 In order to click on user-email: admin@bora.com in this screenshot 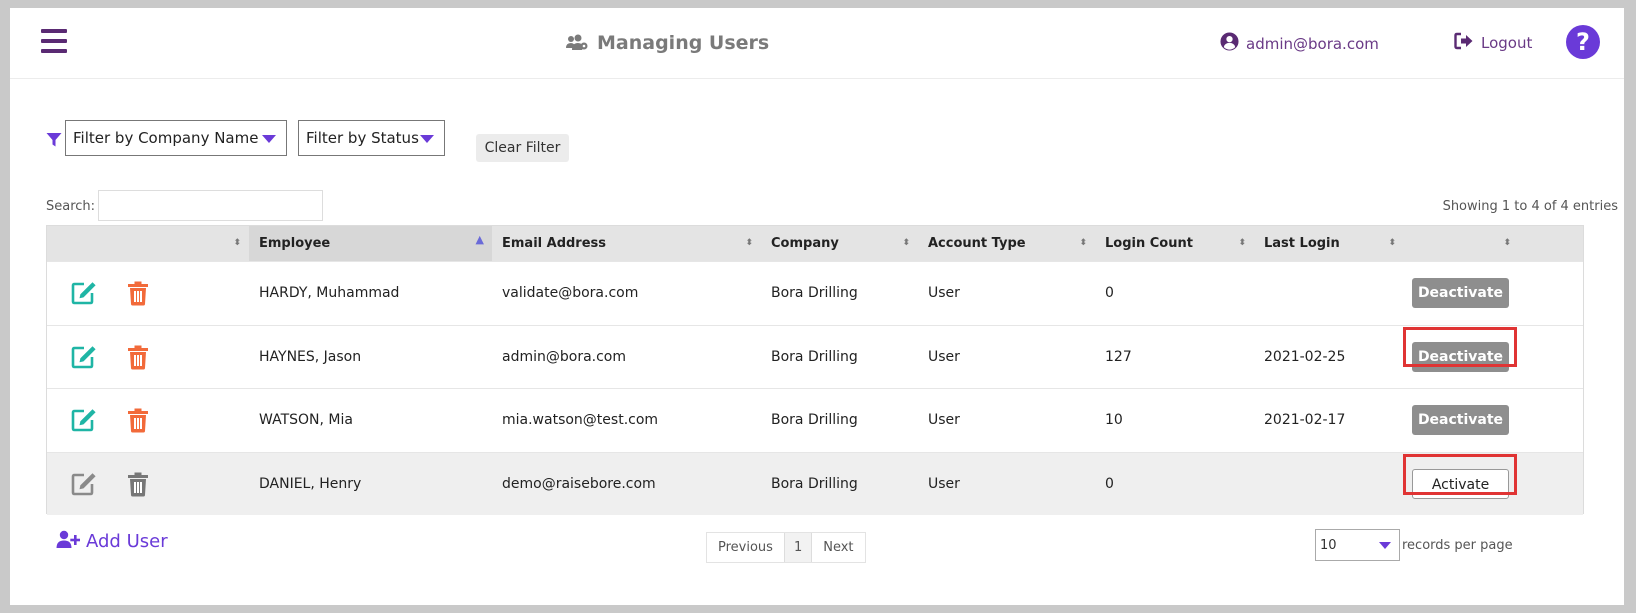, I will do `click(1312, 43)`.